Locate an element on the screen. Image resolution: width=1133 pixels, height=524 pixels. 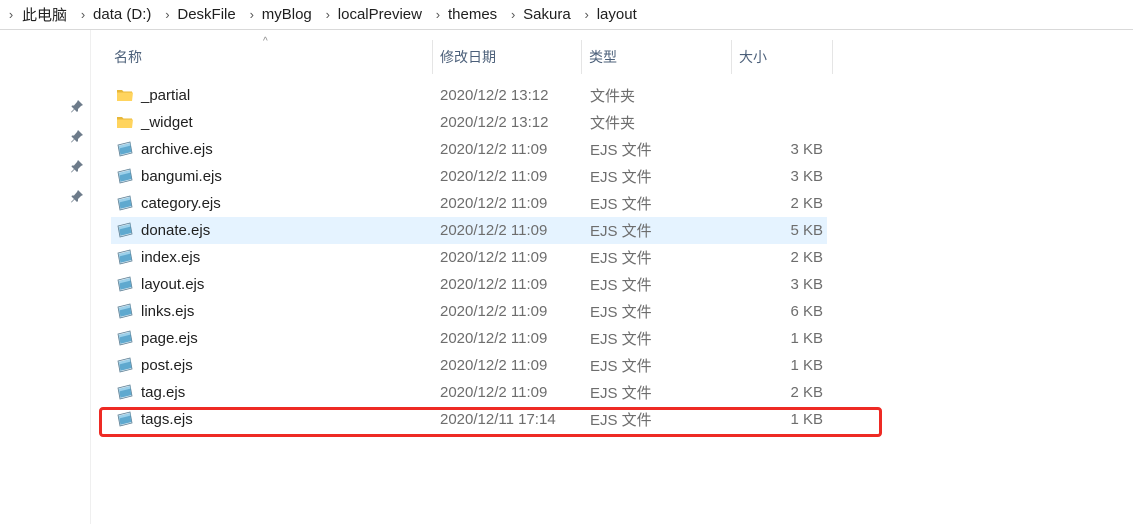
file-row: archive.ejs 2020/12/2 11:09 EJS 文件 3 KB is located at coordinates (469, 149).